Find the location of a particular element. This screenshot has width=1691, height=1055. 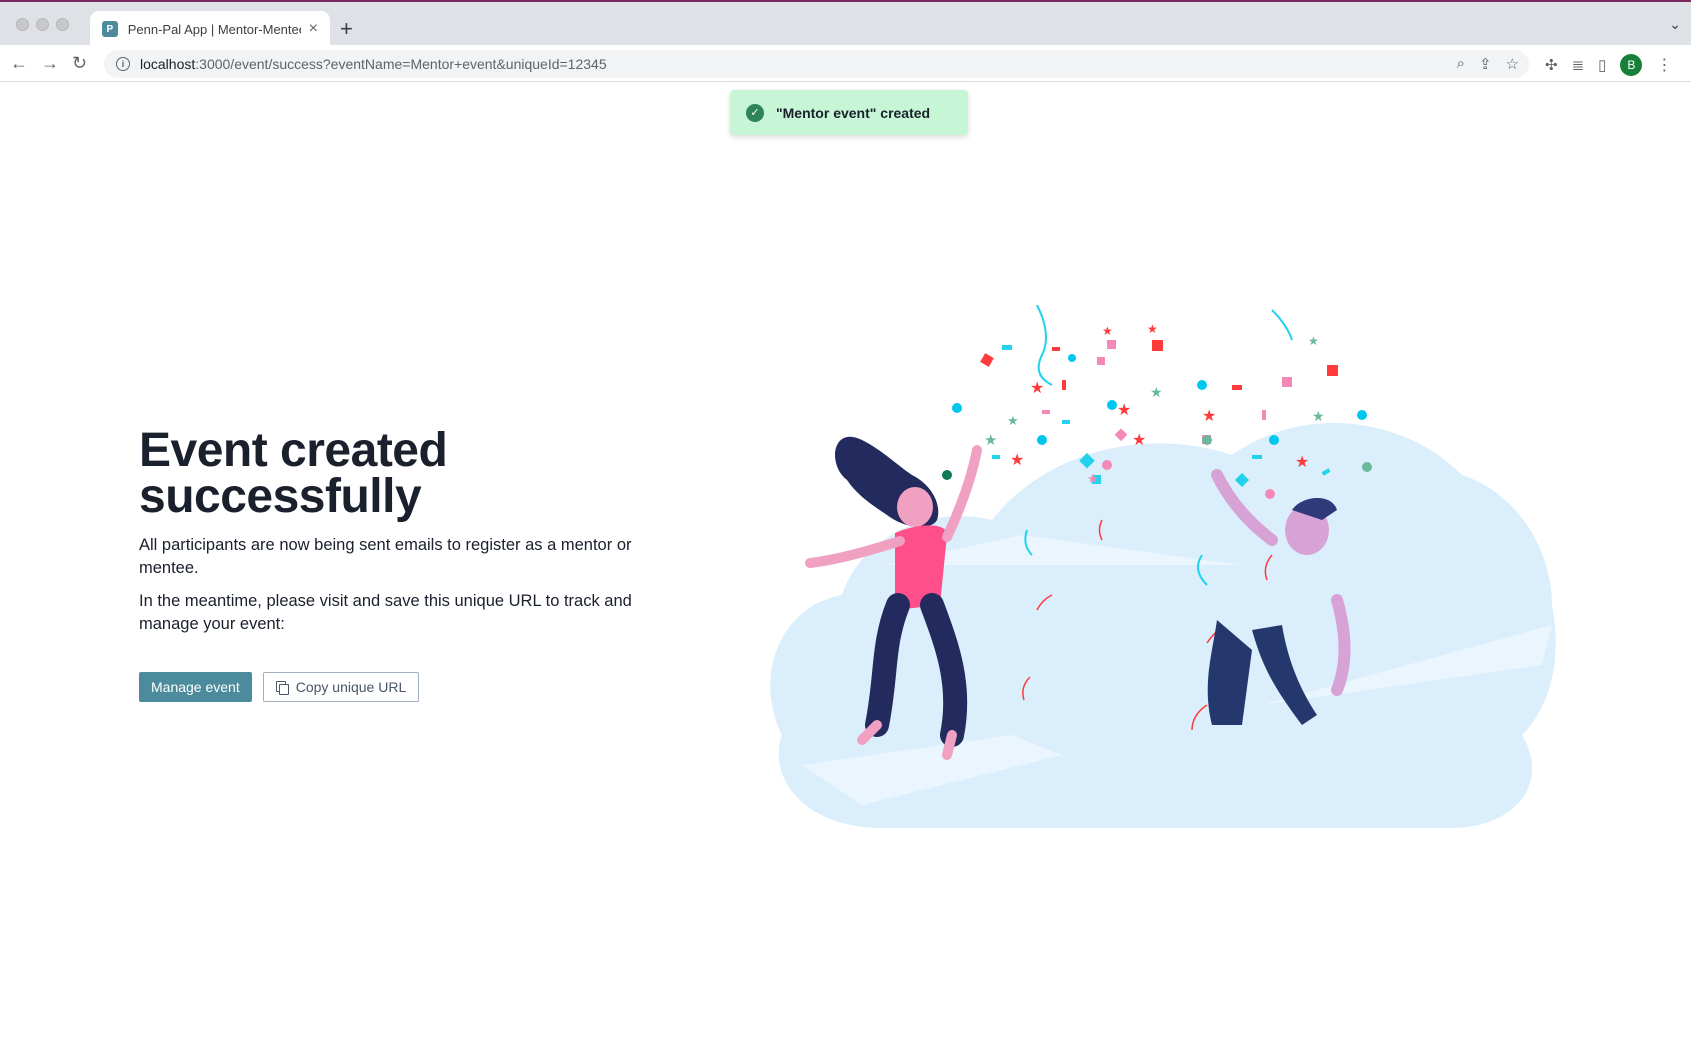

omnibox-actions: ⌕ ⇪ ☆ is located at coordinates (1488, 64).